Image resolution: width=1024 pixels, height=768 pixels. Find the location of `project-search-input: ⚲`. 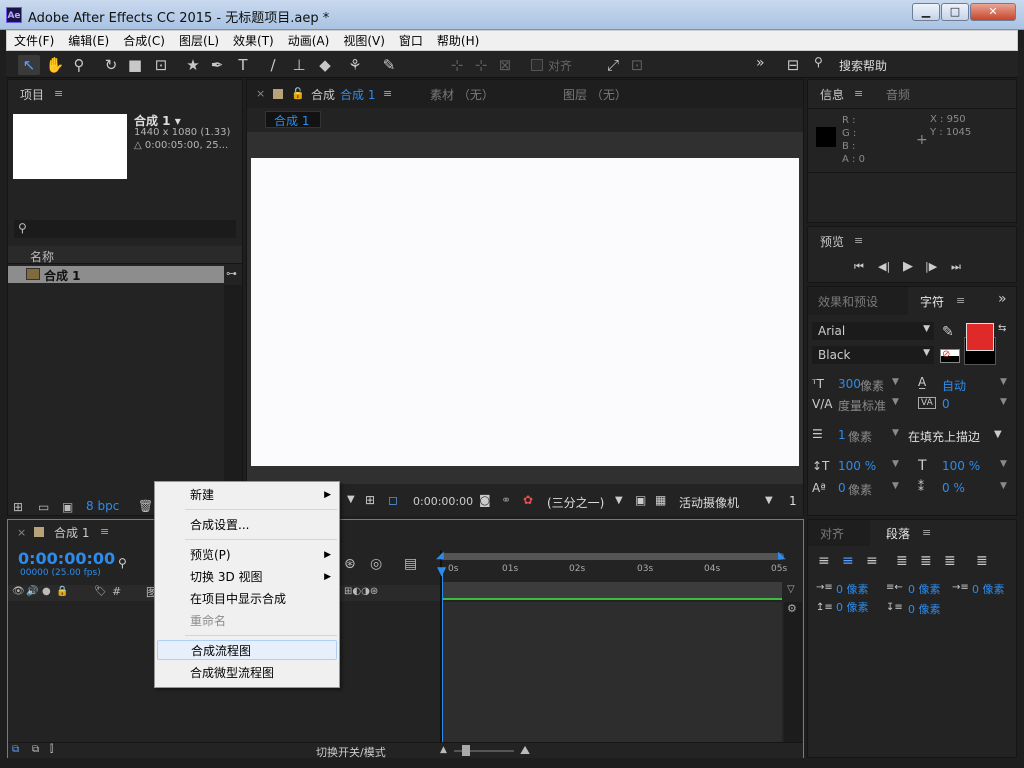

project-search-input: ⚲ is located at coordinates (125, 229).